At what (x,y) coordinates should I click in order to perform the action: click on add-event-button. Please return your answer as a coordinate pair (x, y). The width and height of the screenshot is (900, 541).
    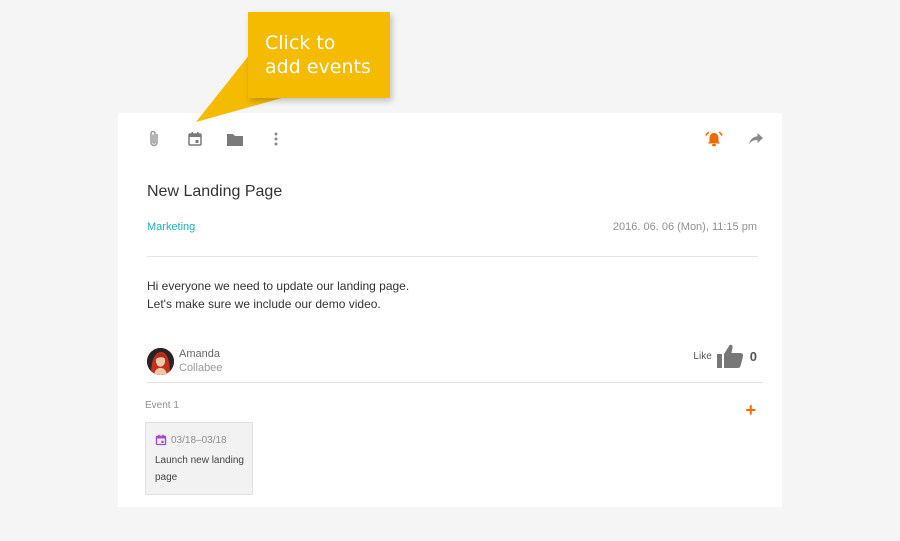
    Looking at the image, I should click on (195, 139).